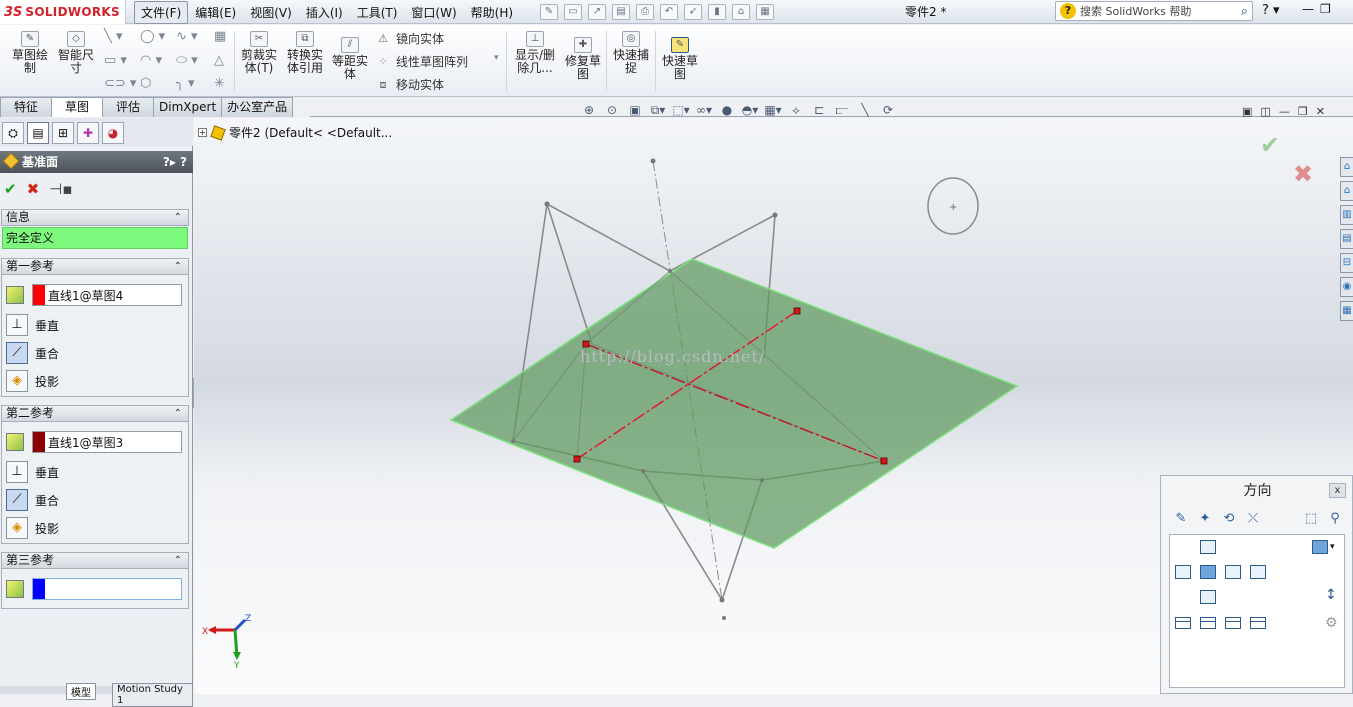 Image resolution: width=1353 pixels, height=707 pixels. What do you see at coordinates (113, 36) in the screenshot?
I see `line-icon: ╲ ▾` at bounding box center [113, 36].